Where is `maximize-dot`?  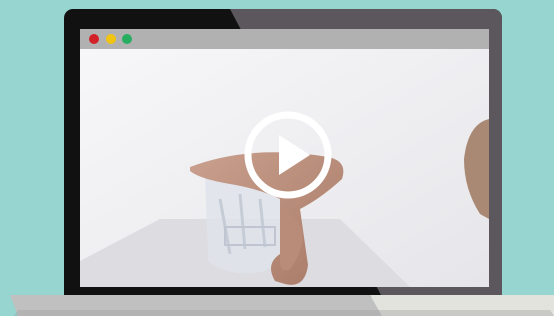
maximize-dot is located at coordinates (127, 39).